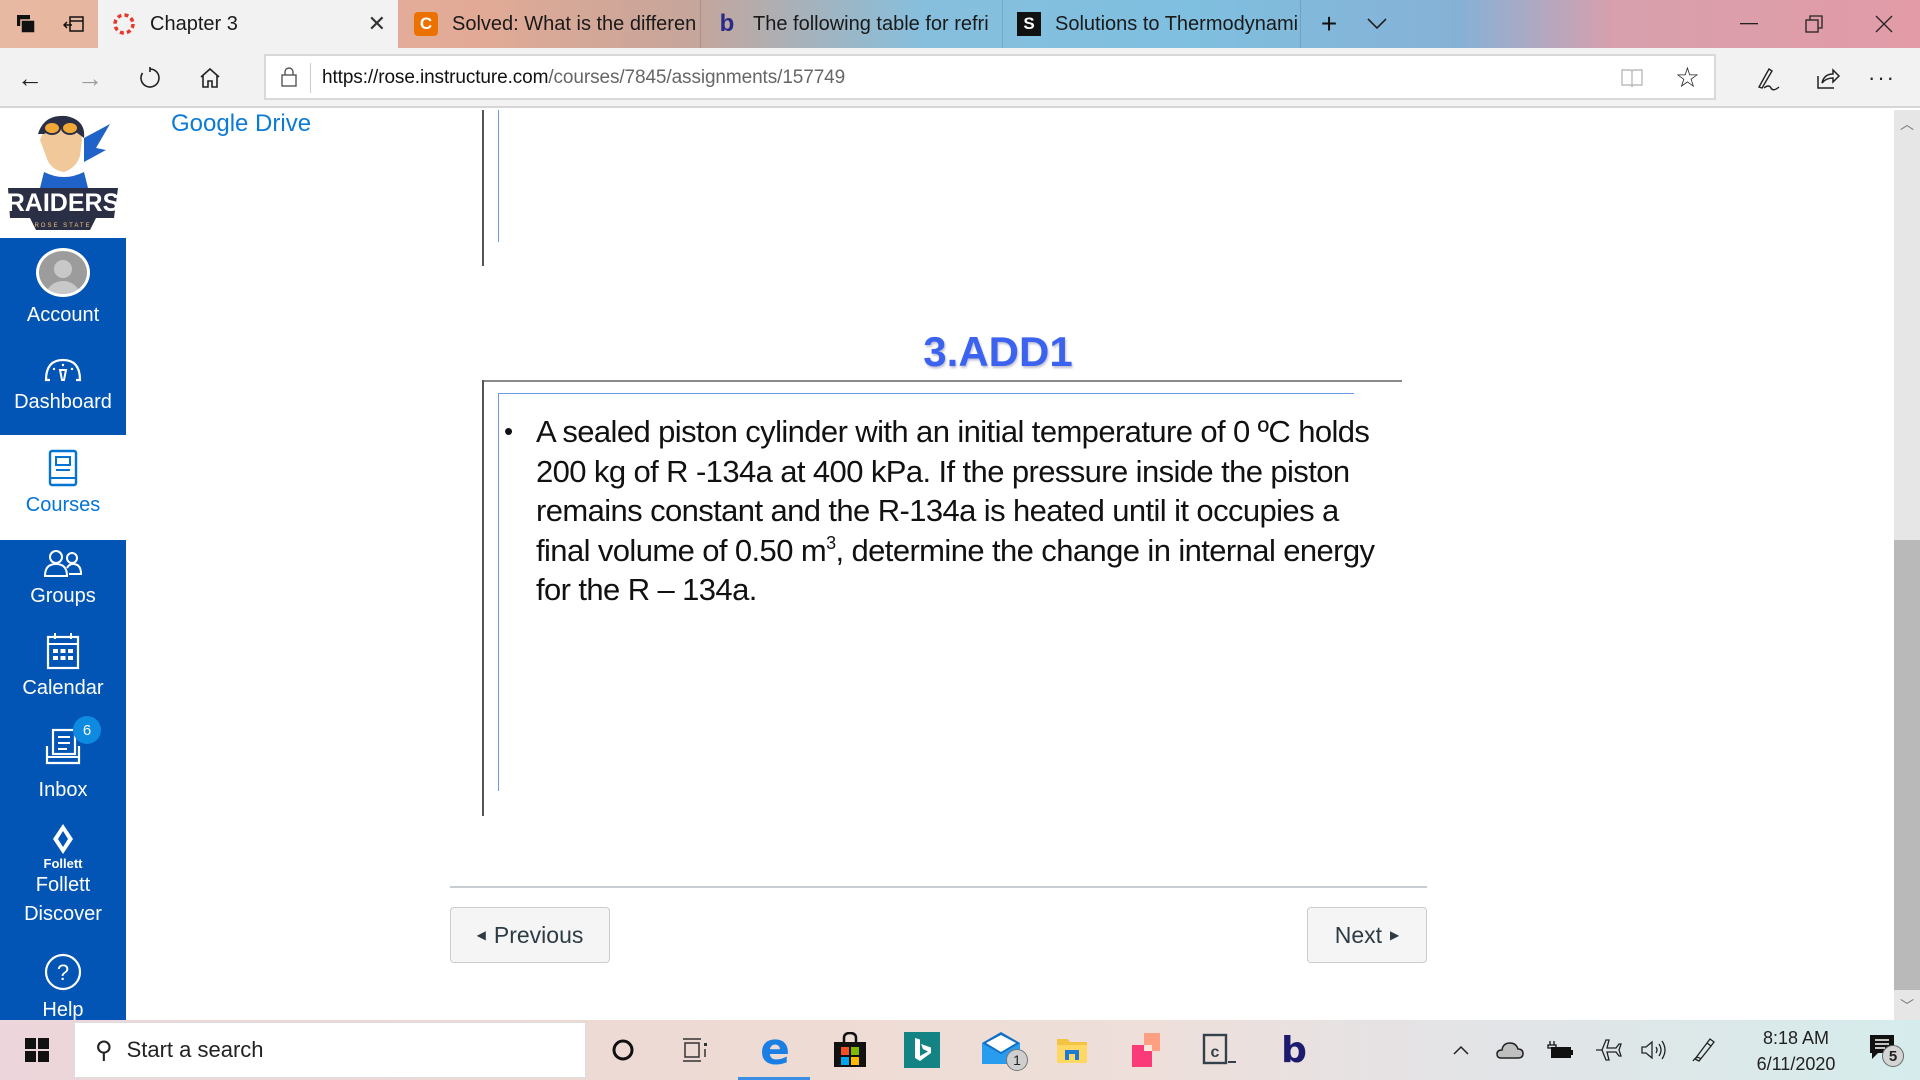 The image size is (1920, 1080). Describe the element at coordinates (1907, 1006) in the screenshot. I see `scroll-down-arrow-icon: ﹀` at that location.